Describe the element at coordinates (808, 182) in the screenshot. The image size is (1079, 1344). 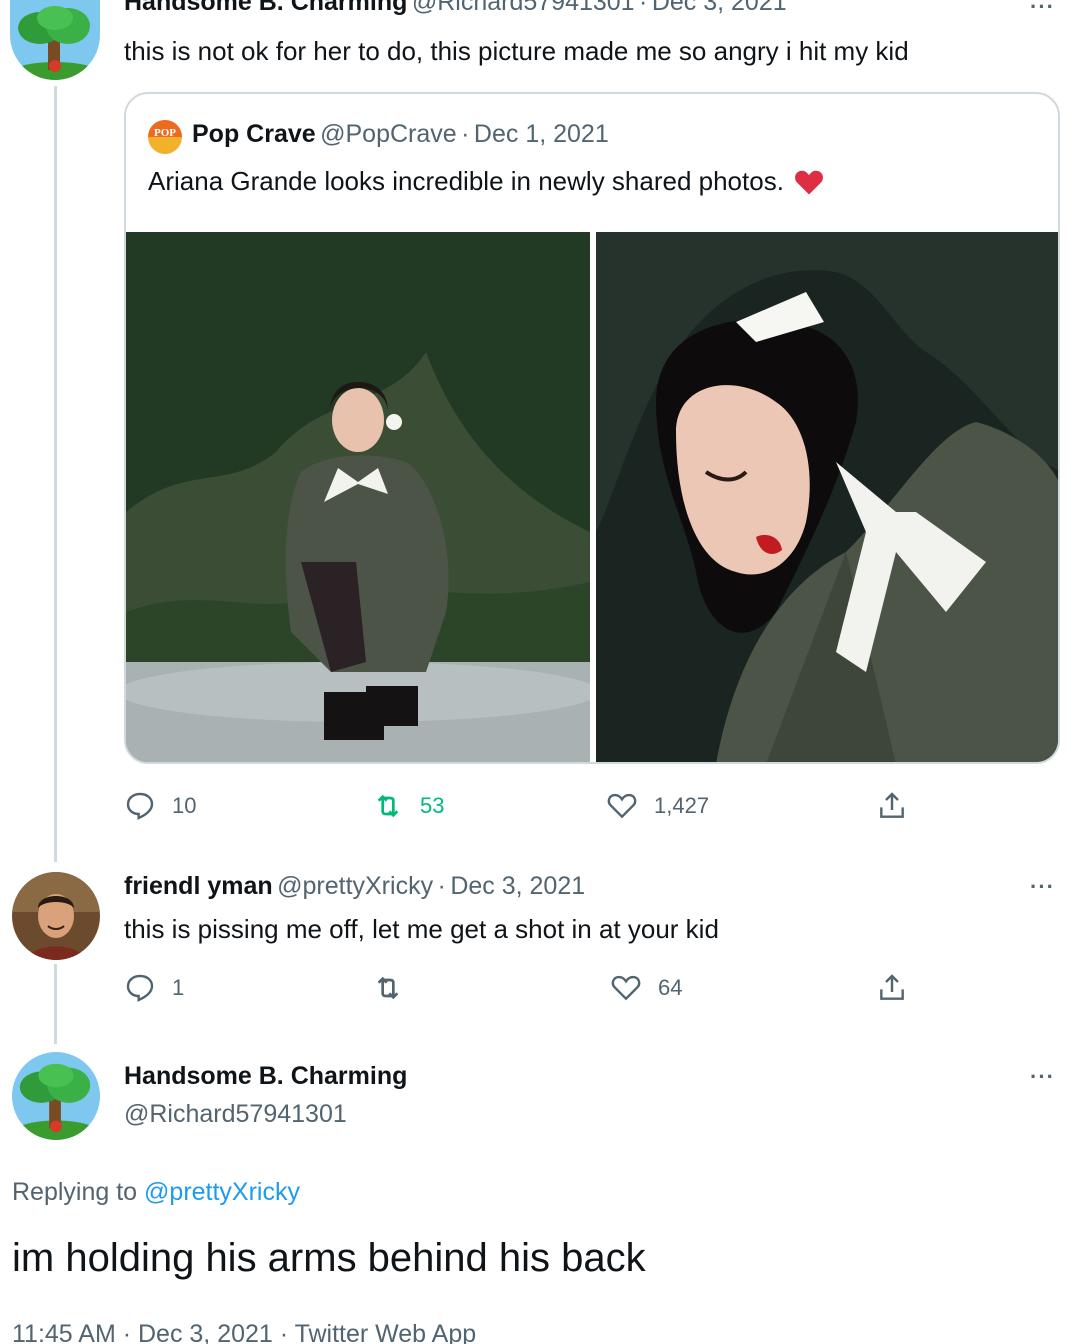
I see `red-heart-icon` at that location.